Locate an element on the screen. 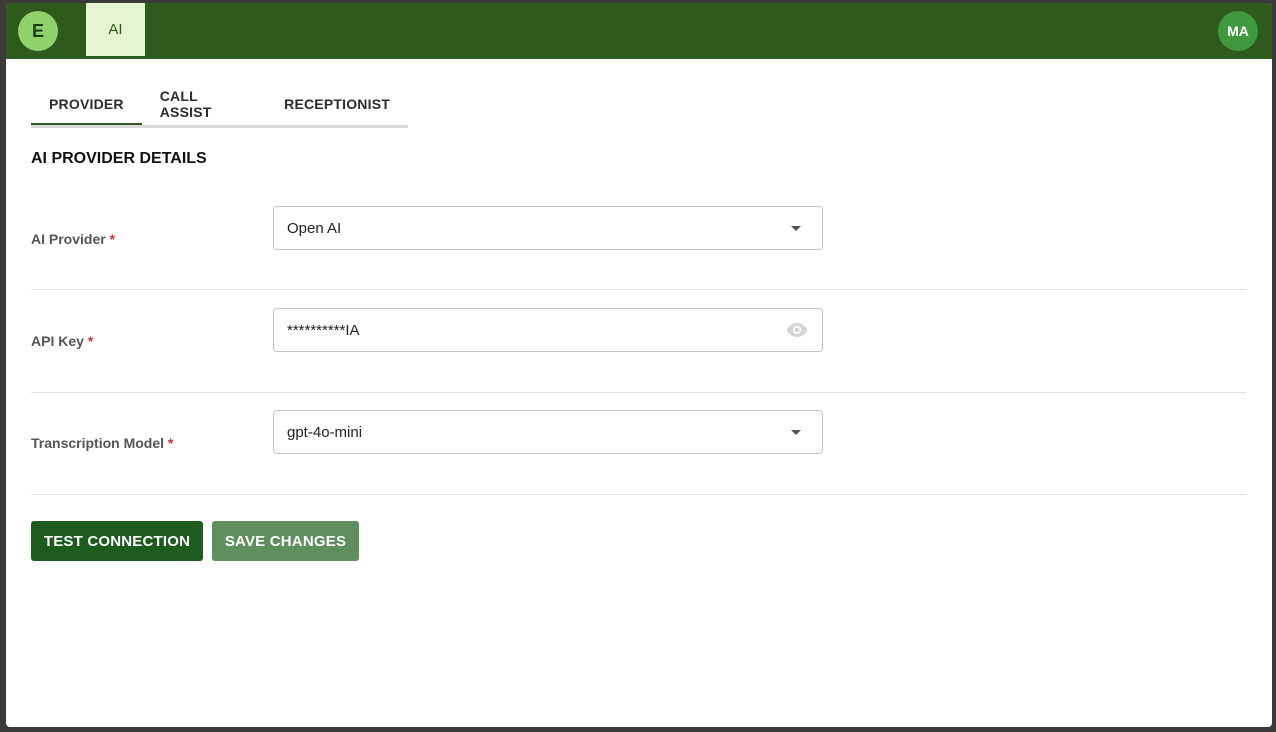  app-logo: E is located at coordinates (38, 31).